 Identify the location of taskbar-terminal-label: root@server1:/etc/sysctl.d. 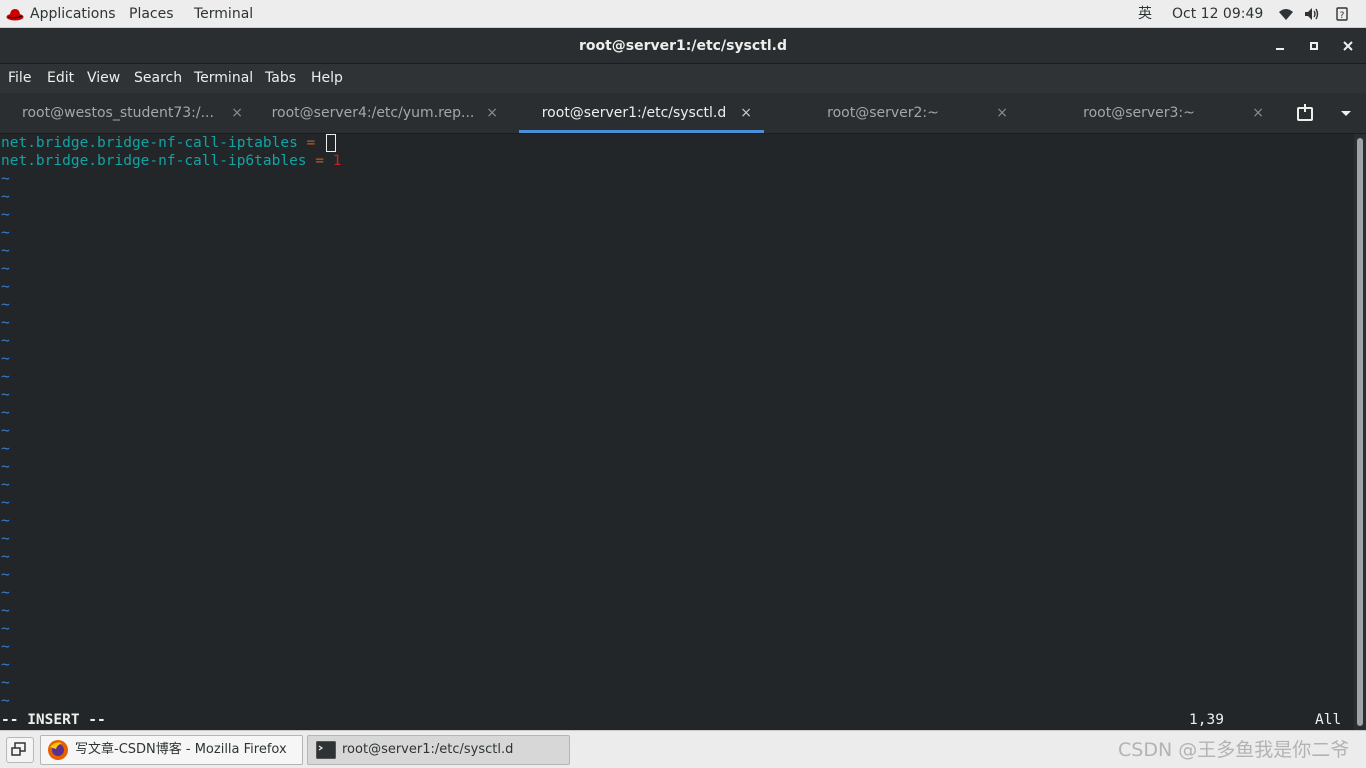
(428, 749).